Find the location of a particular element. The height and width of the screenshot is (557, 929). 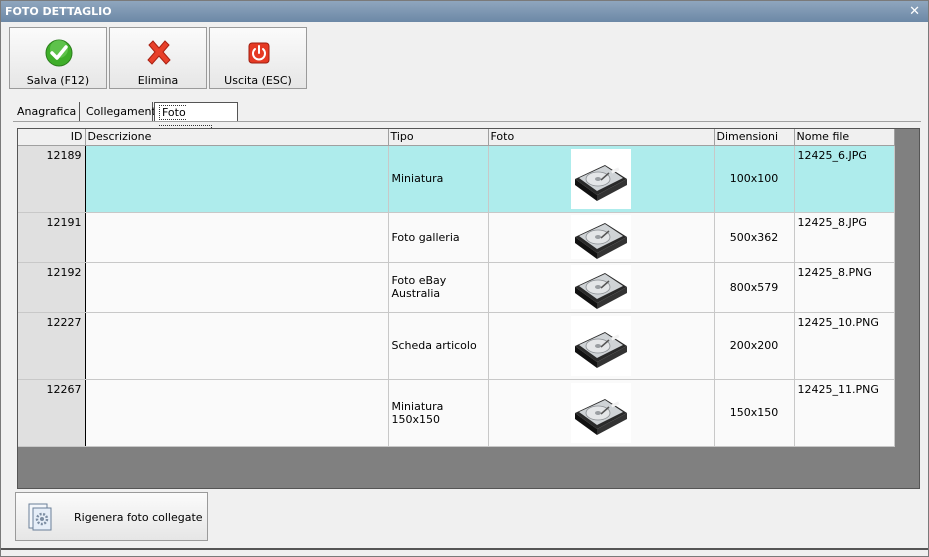

save-button-label: Salva (F12) is located at coordinates (58, 80).